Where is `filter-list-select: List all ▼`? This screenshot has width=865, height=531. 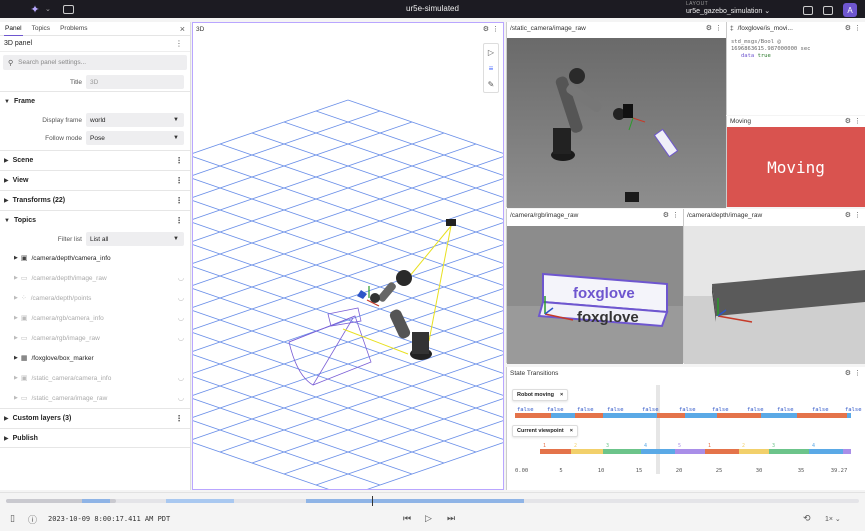
filter-list-select: List all ▼ is located at coordinates (135, 239).